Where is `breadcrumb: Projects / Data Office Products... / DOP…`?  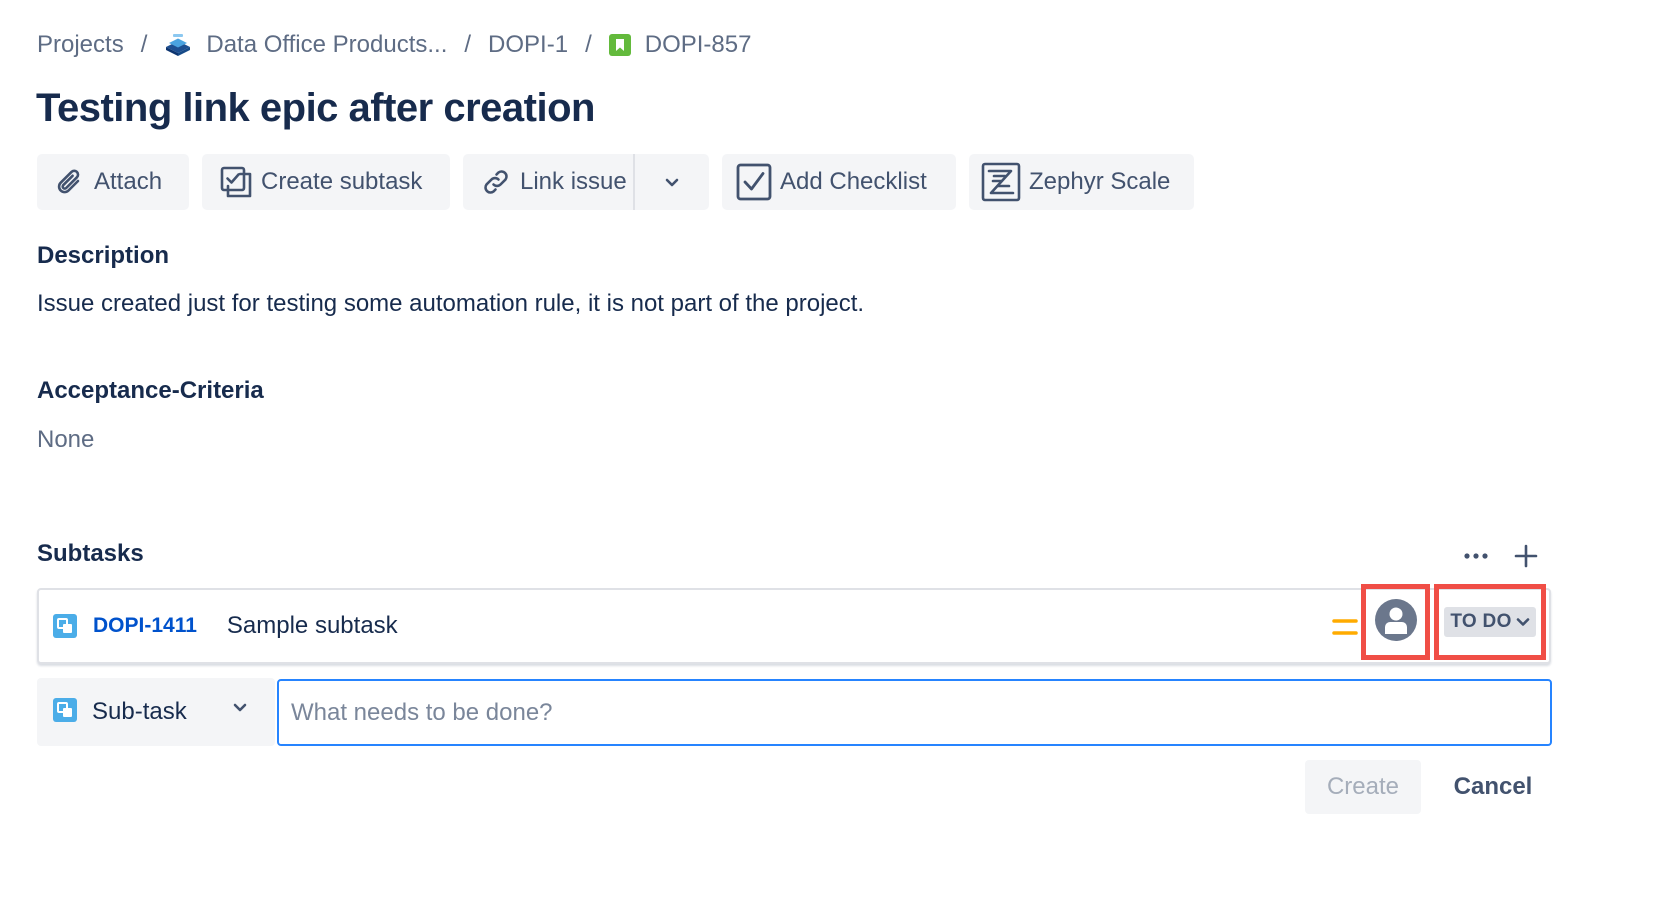 breadcrumb: Projects / Data Office Products... / DOP… is located at coordinates (394, 45).